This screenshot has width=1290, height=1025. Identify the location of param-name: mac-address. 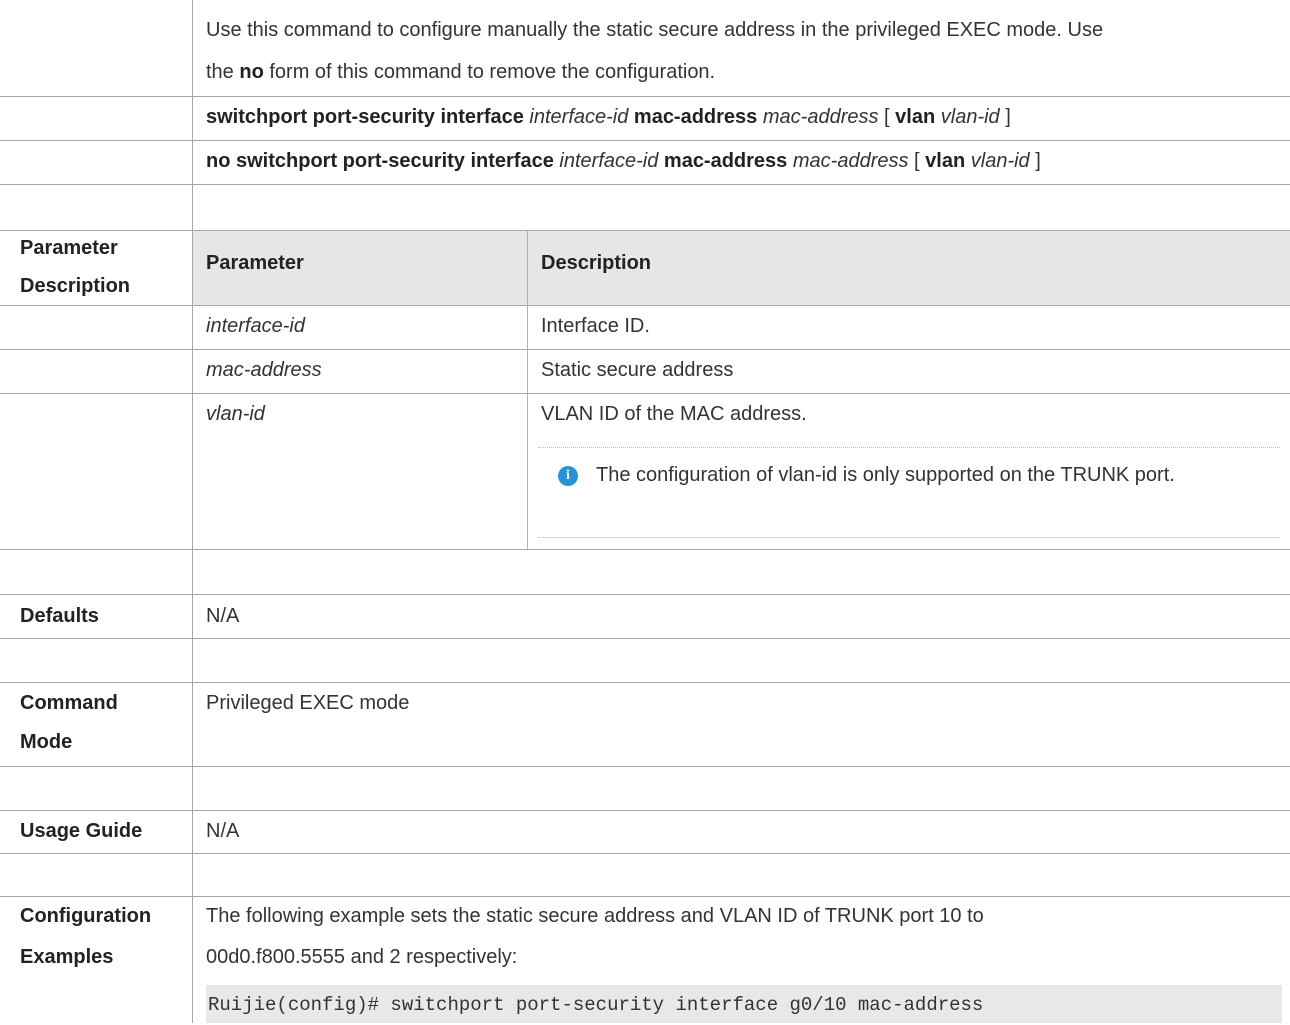
(264, 370).